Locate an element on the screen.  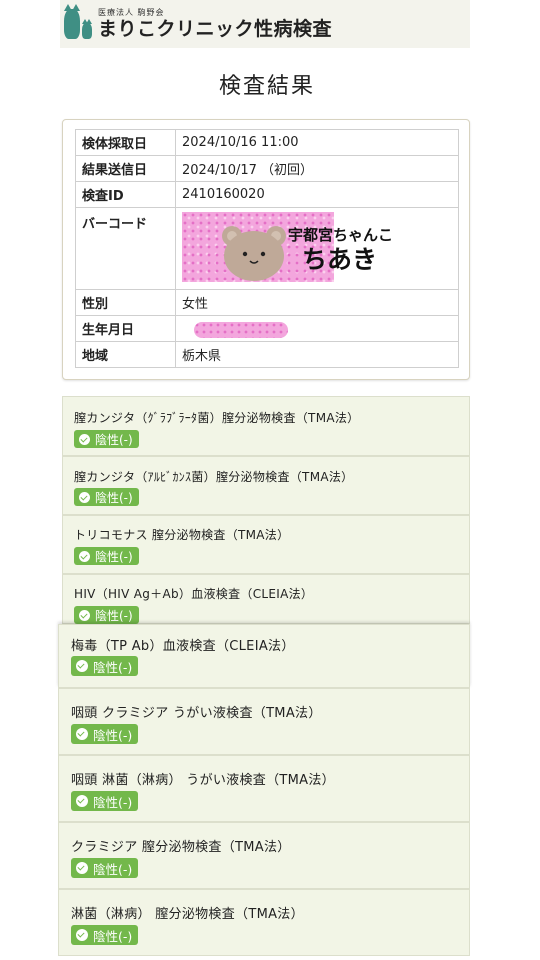
test-result-item: 梅毒（TP Ab）血液検査（CLEIA法） 陰性(-) is located at coordinates (264, 656).